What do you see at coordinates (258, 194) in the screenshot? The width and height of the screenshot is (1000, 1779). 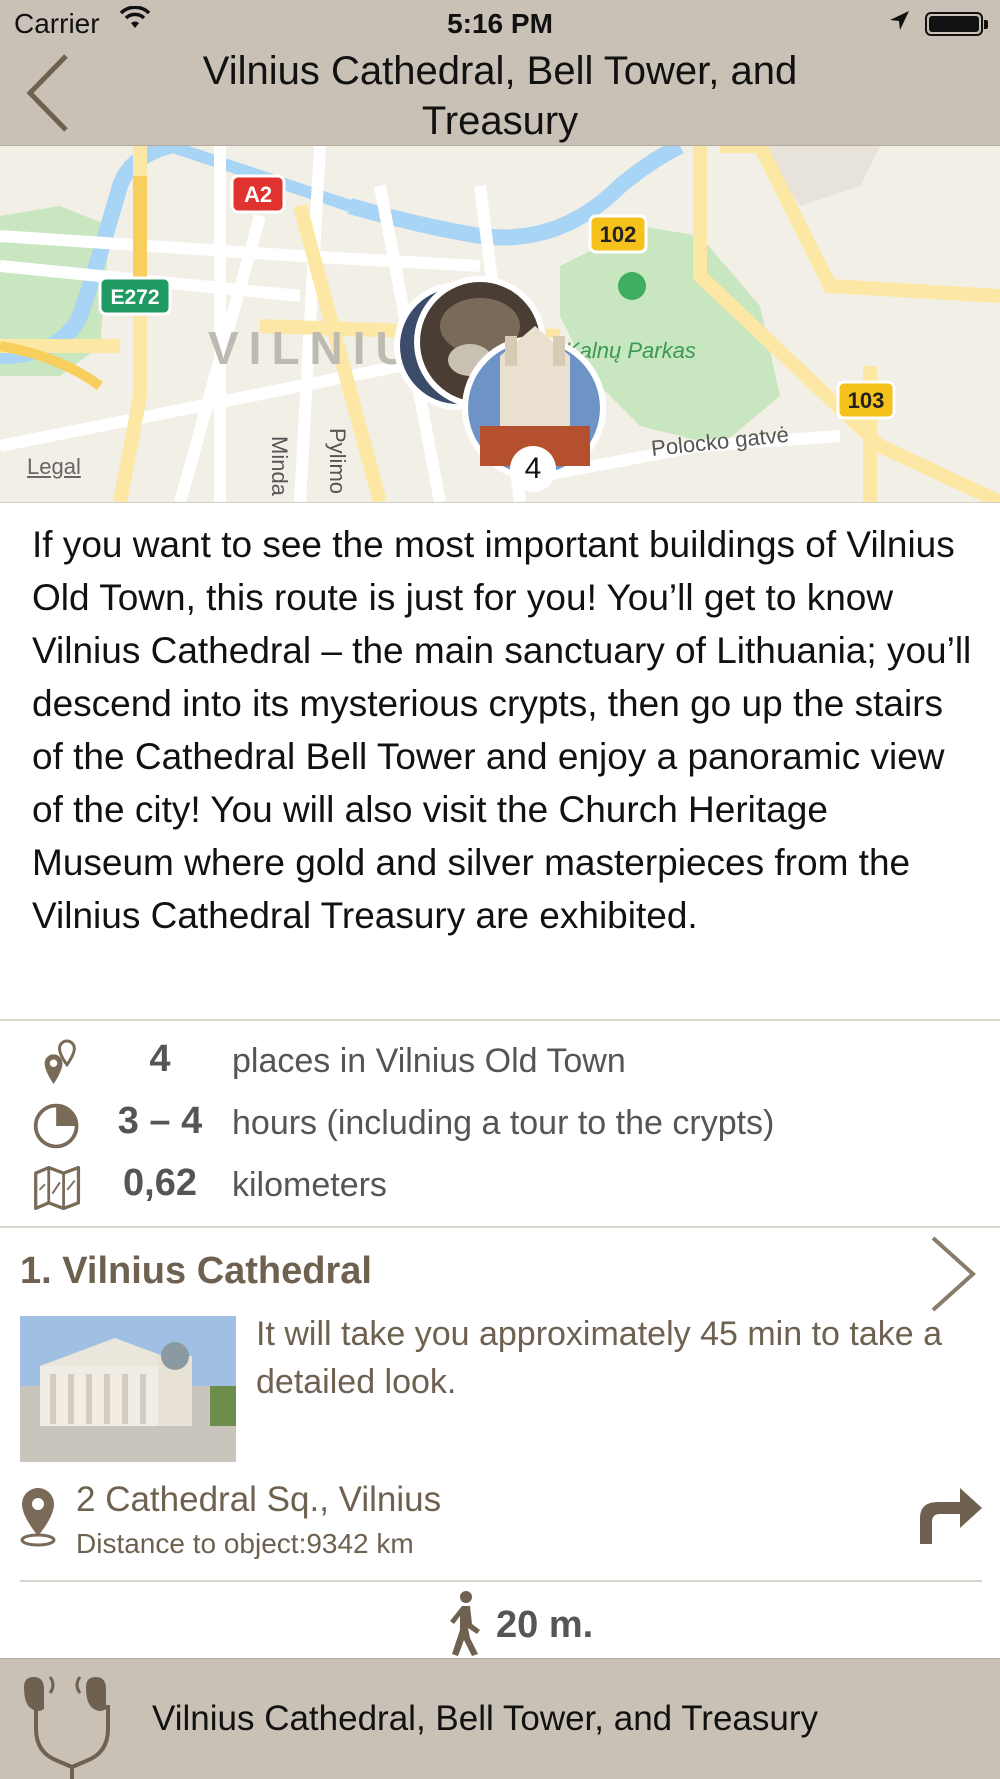 I see `road-label-a2: A2` at bounding box center [258, 194].